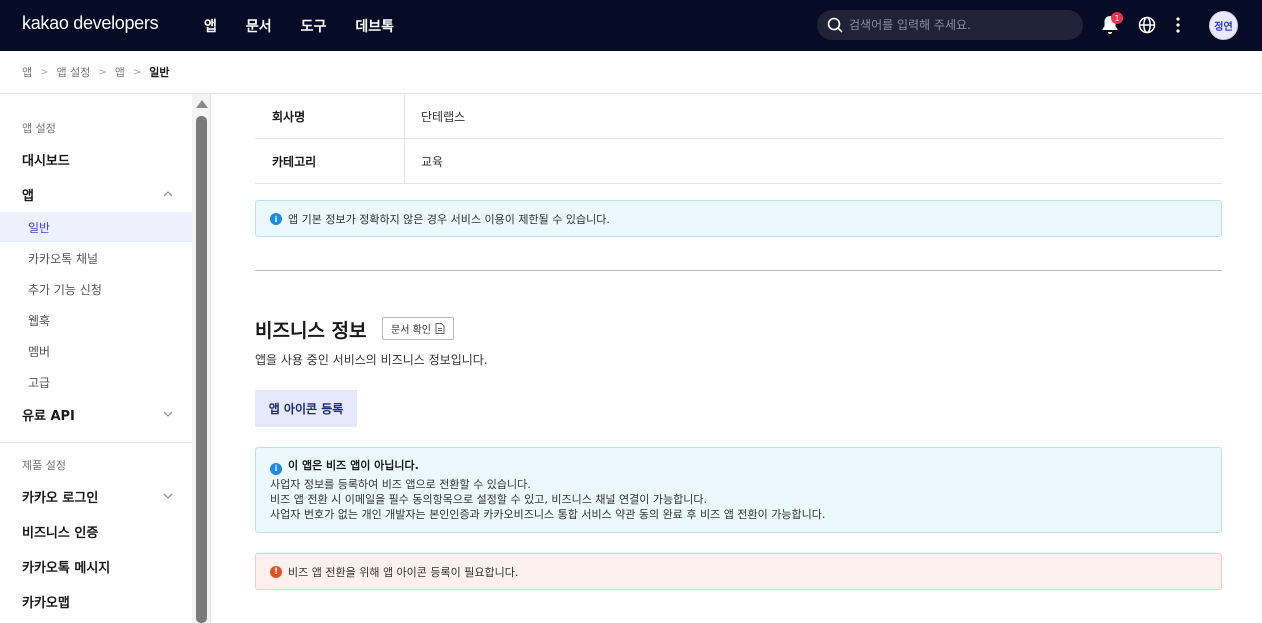 This screenshot has width=1262, height=623. Describe the element at coordinates (276, 571) in the screenshot. I see `warning-icon: !` at that location.